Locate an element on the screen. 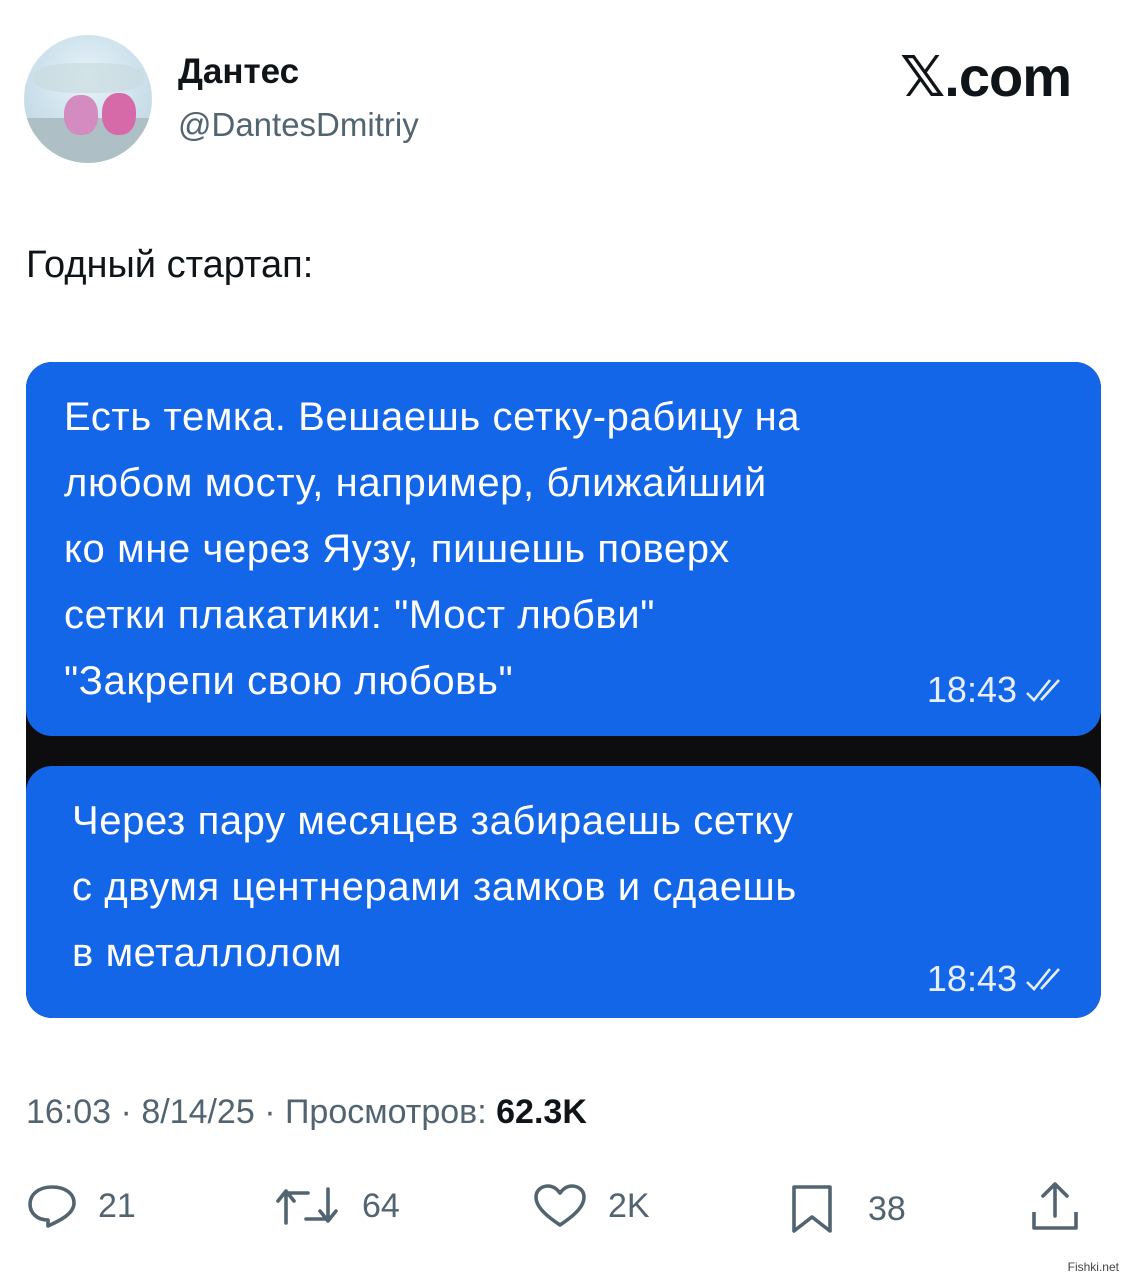 The image size is (1127, 1280). share-button is located at coordinates (1055, 1206).